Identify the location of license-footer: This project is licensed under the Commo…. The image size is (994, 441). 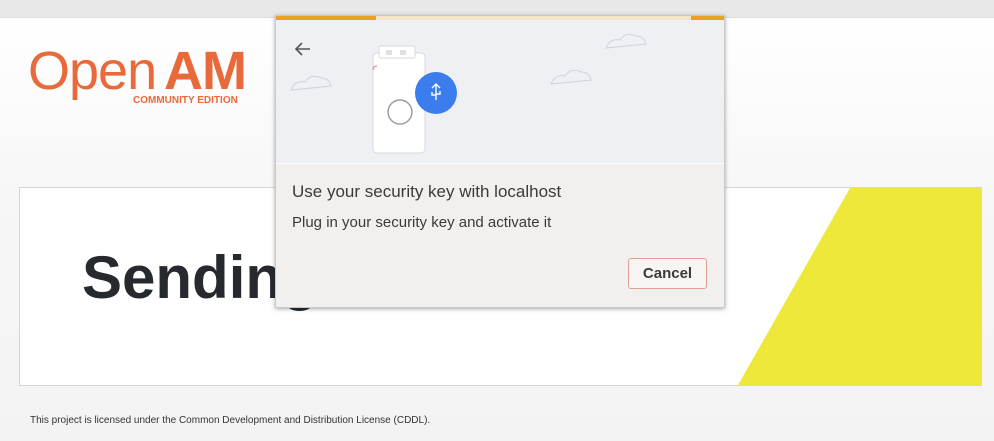
(230, 420).